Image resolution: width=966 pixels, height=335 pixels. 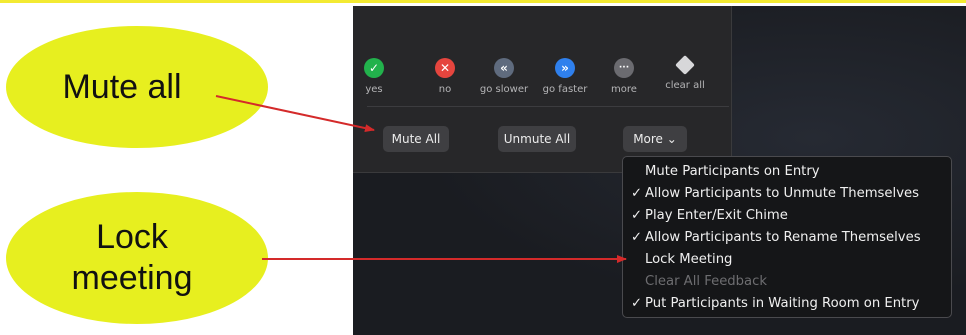 I want to click on arrow-to-mute-all, so click(x=295, y=114).